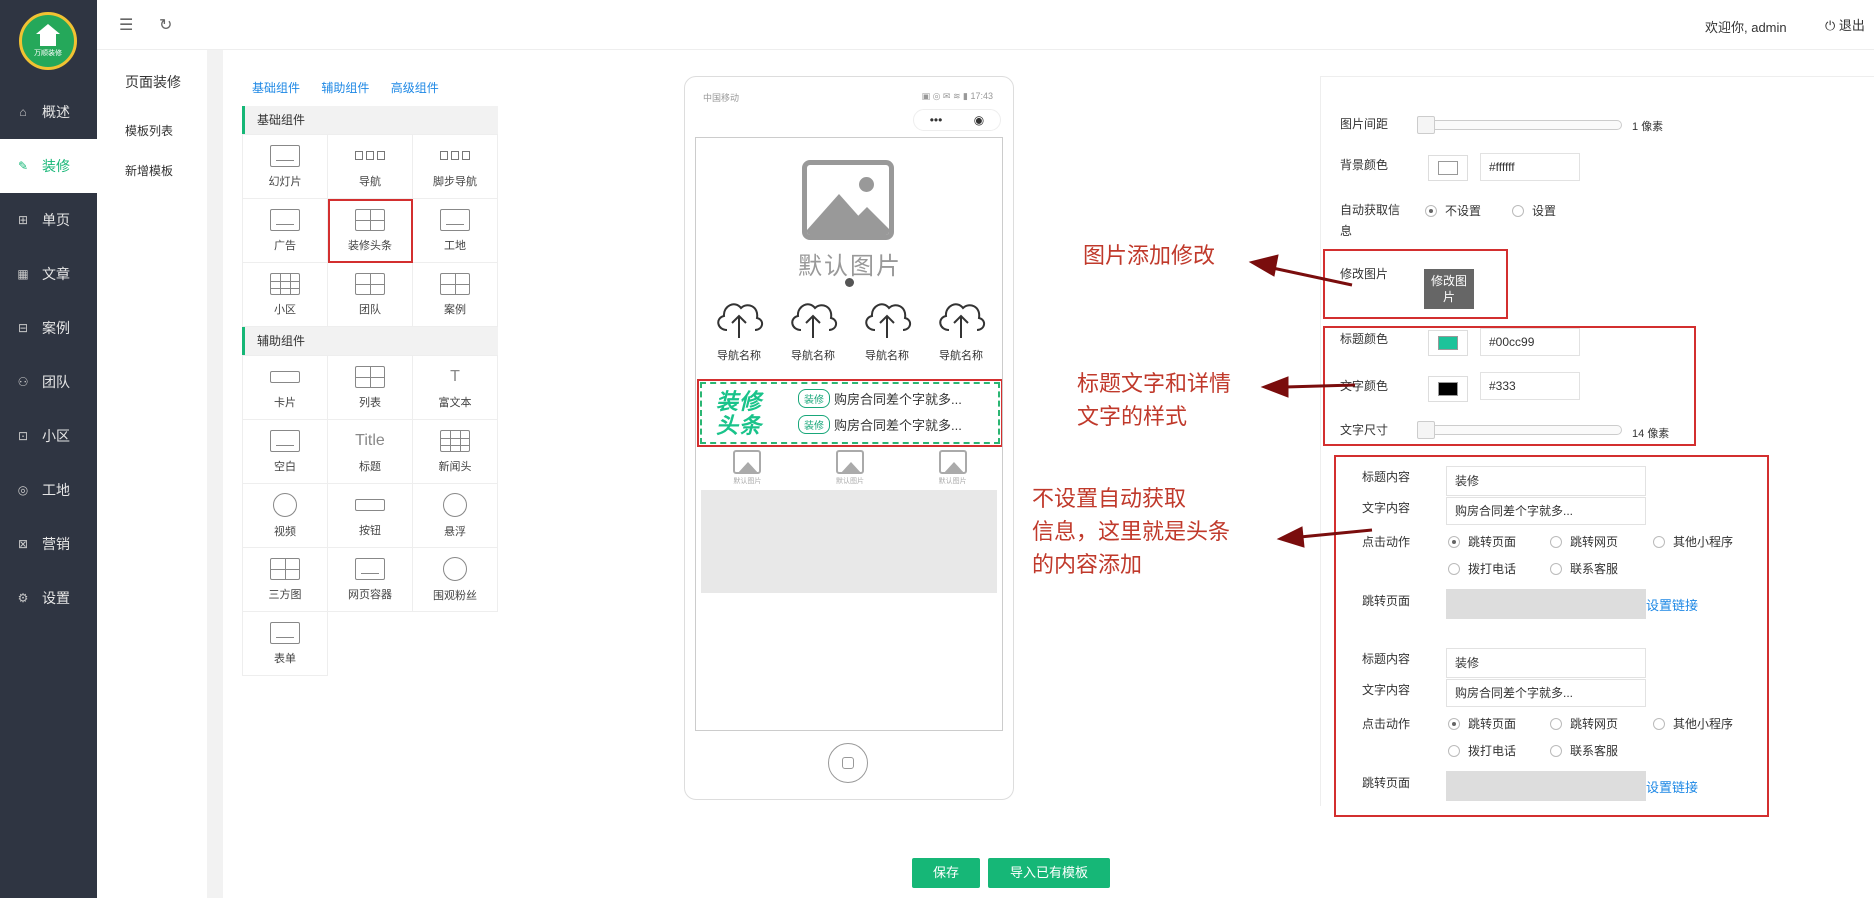 This screenshot has width=1874, height=898. I want to click on annotation-headline-content: 不设置自动获取 信息，这里就是头条 的内容添加, so click(1131, 532).